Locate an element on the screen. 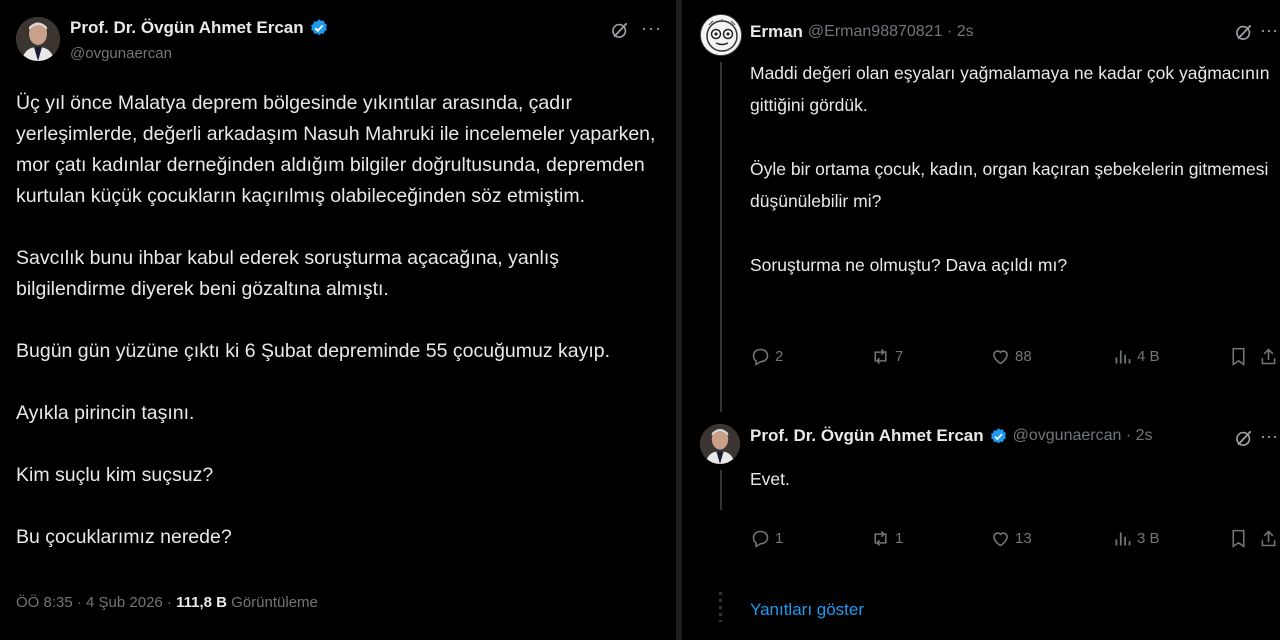 The width and height of the screenshot is (1280, 640). views-count: 3 B is located at coordinates (1148, 538).